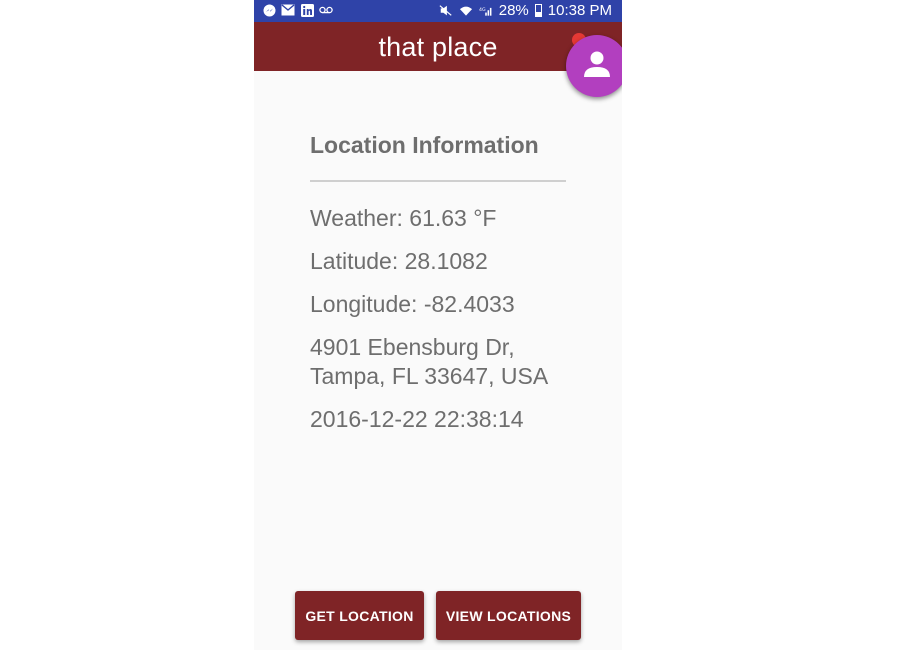  Describe the element at coordinates (288, 10) in the screenshot. I see `email-icon` at that location.